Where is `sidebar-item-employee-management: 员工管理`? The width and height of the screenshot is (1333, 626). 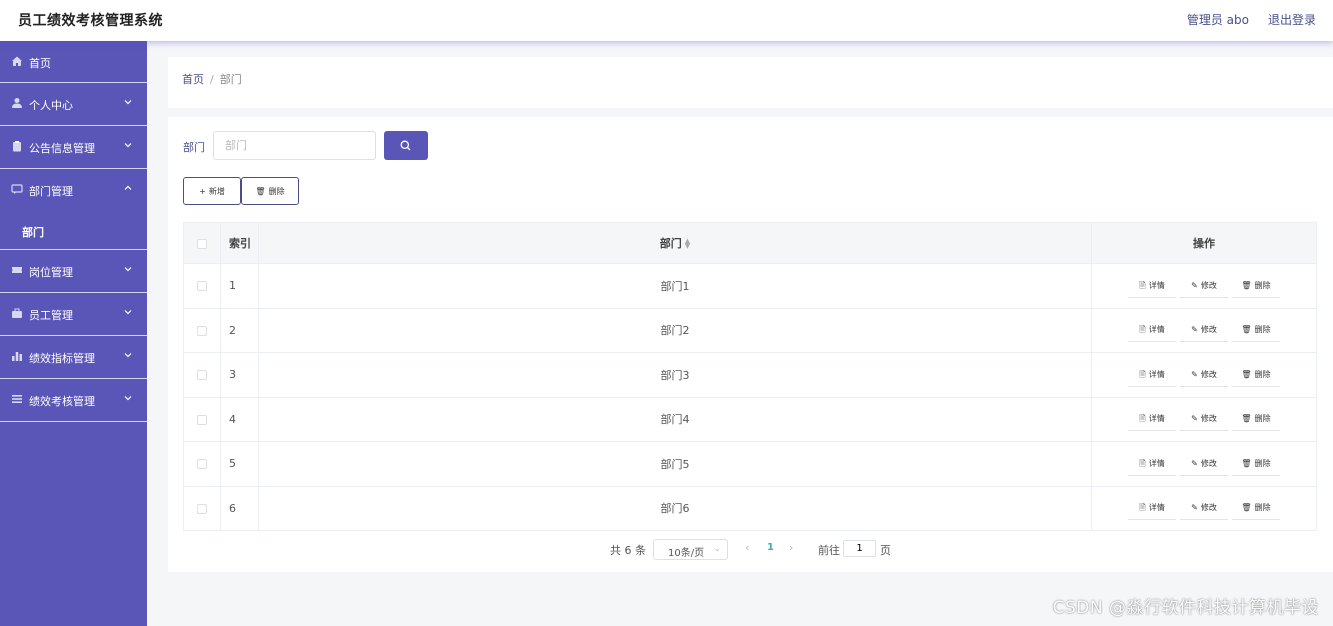
sidebar-item-employee-management: 员工管理 is located at coordinates (73, 314).